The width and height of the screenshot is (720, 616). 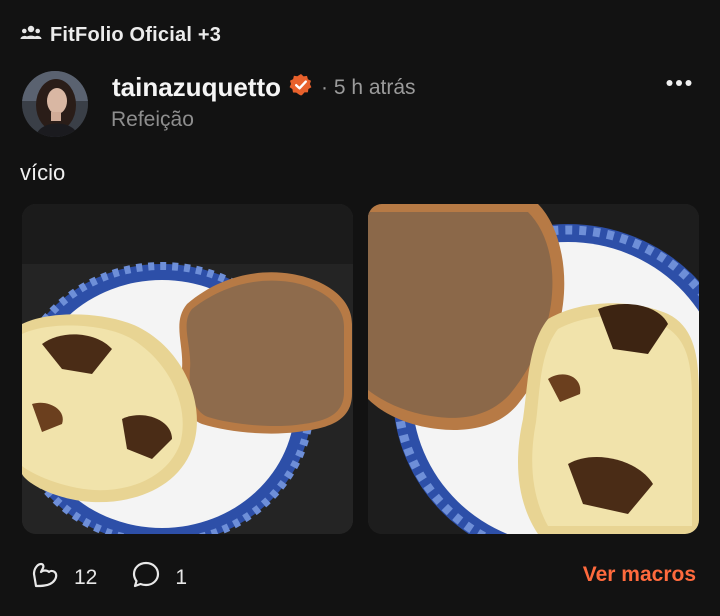 I want to click on author-row: tainazuquetto · 5 h atrás, so click(x=264, y=87).